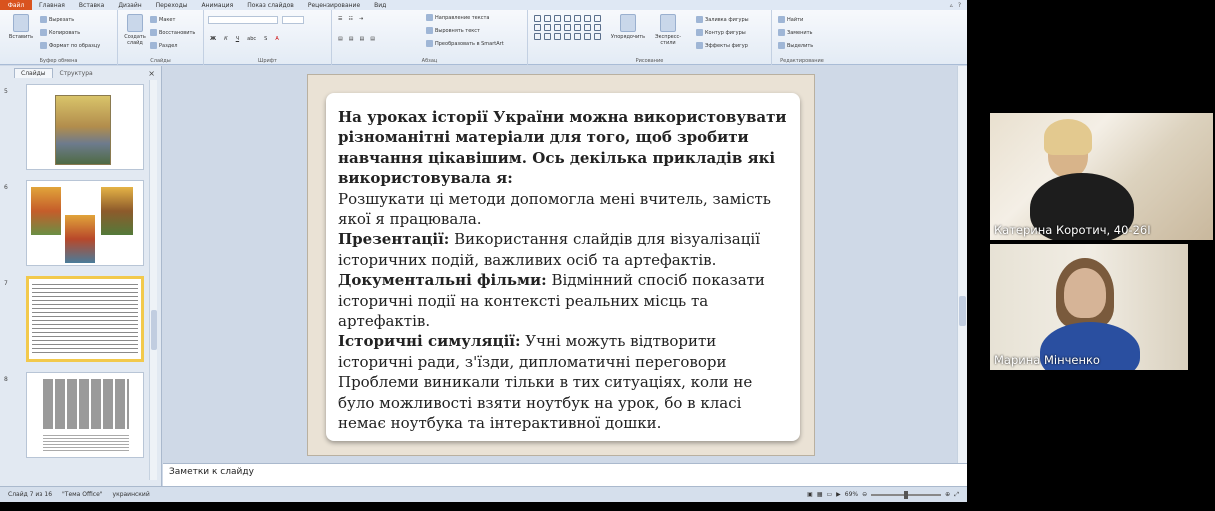 The image size is (1215, 511). Describe the element at coordinates (117, 211) in the screenshot. I see `atlas-image` at that location.